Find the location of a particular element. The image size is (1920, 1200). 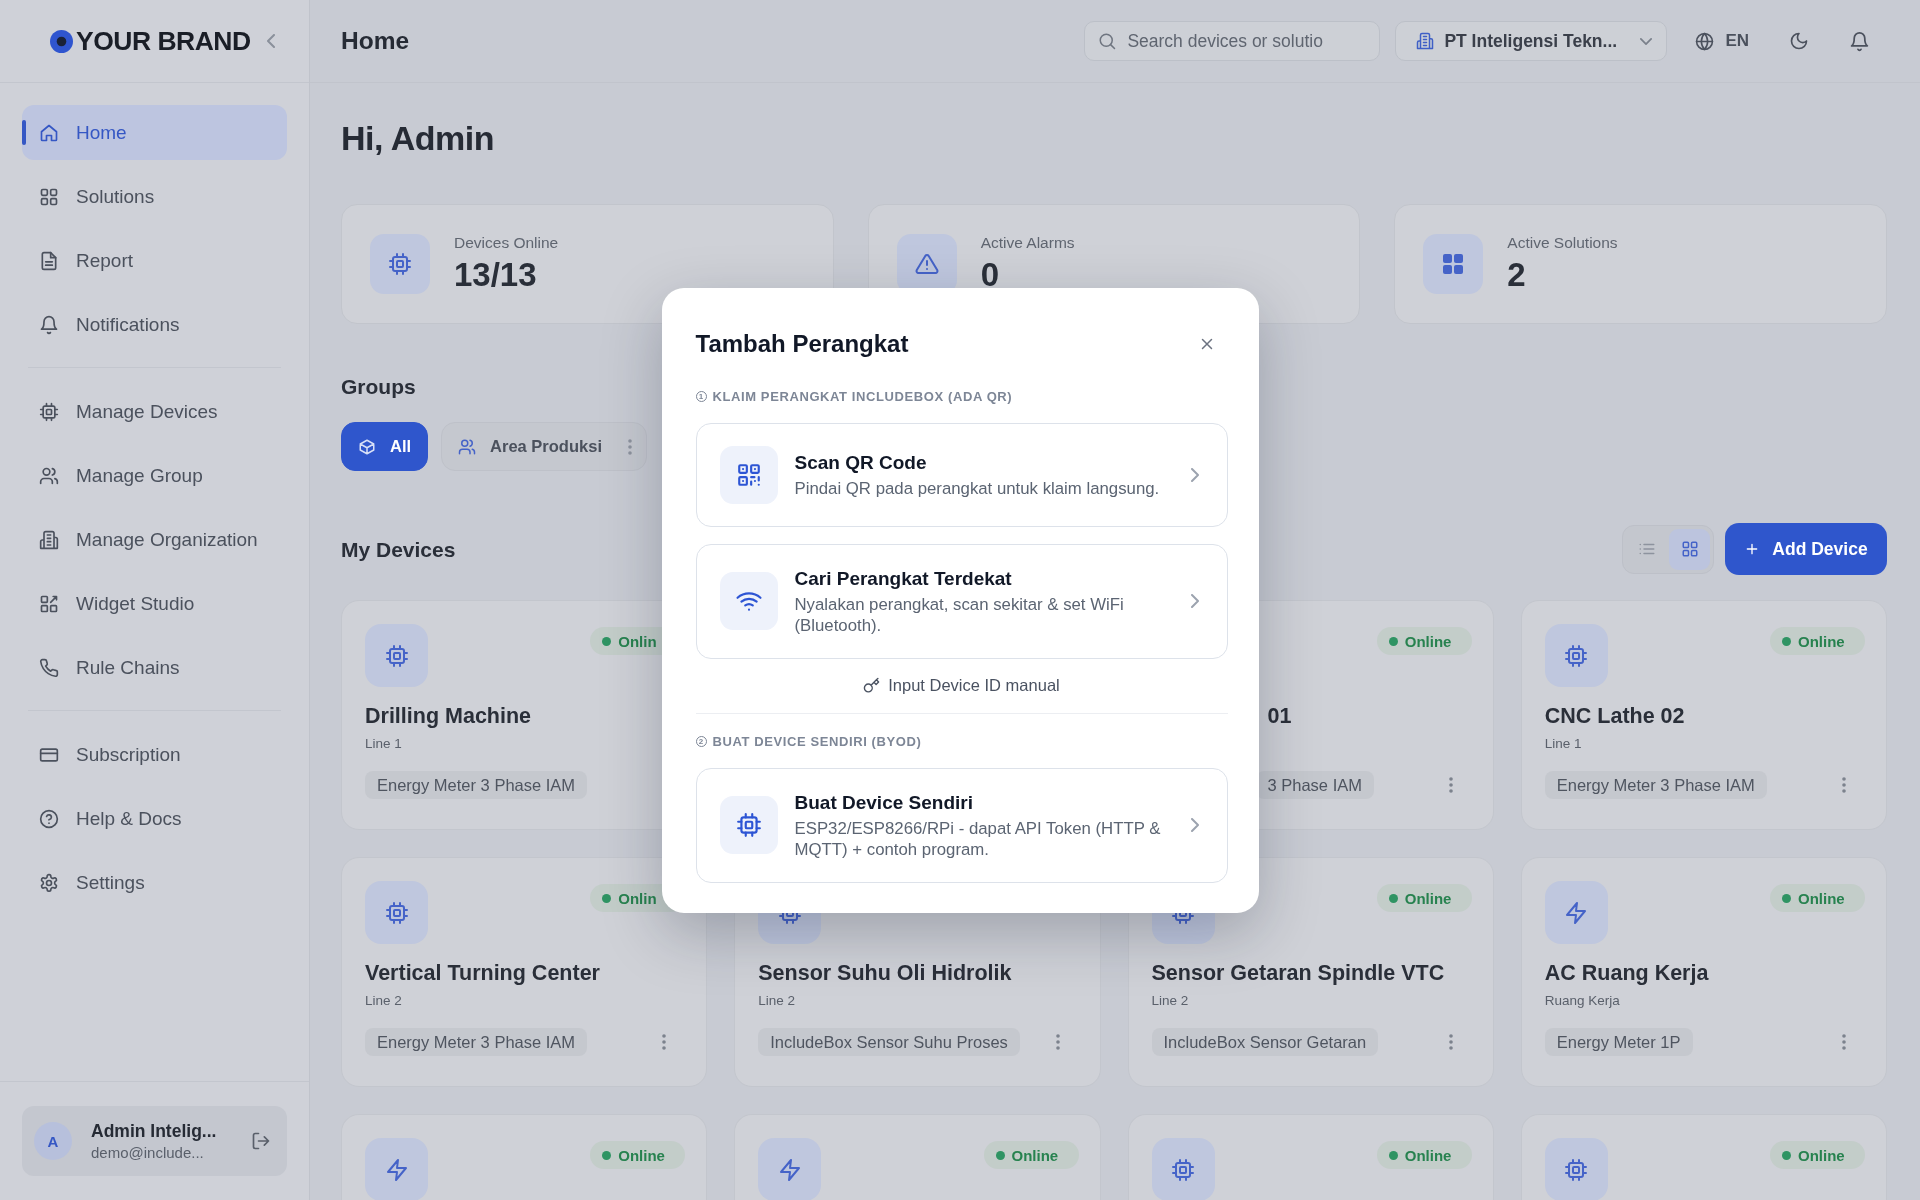

device-location: Line 2 is located at coordinates (384, 1001).